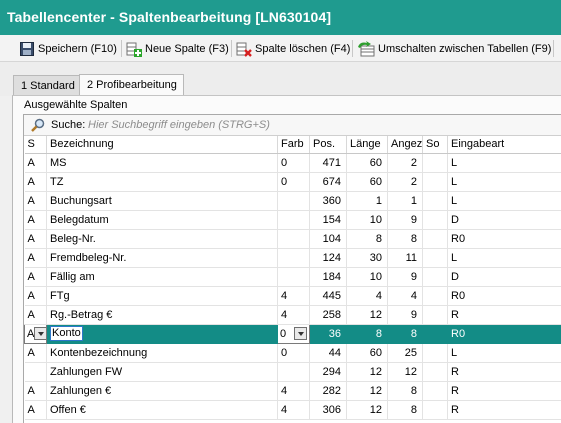 Image resolution: width=561 pixels, height=423 pixels. I want to click on save-button: Speichern (F10), so click(68, 48).